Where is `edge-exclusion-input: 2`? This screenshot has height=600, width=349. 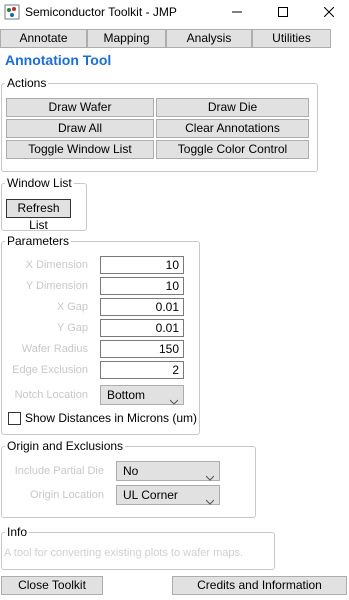 edge-exclusion-input: 2 is located at coordinates (142, 370).